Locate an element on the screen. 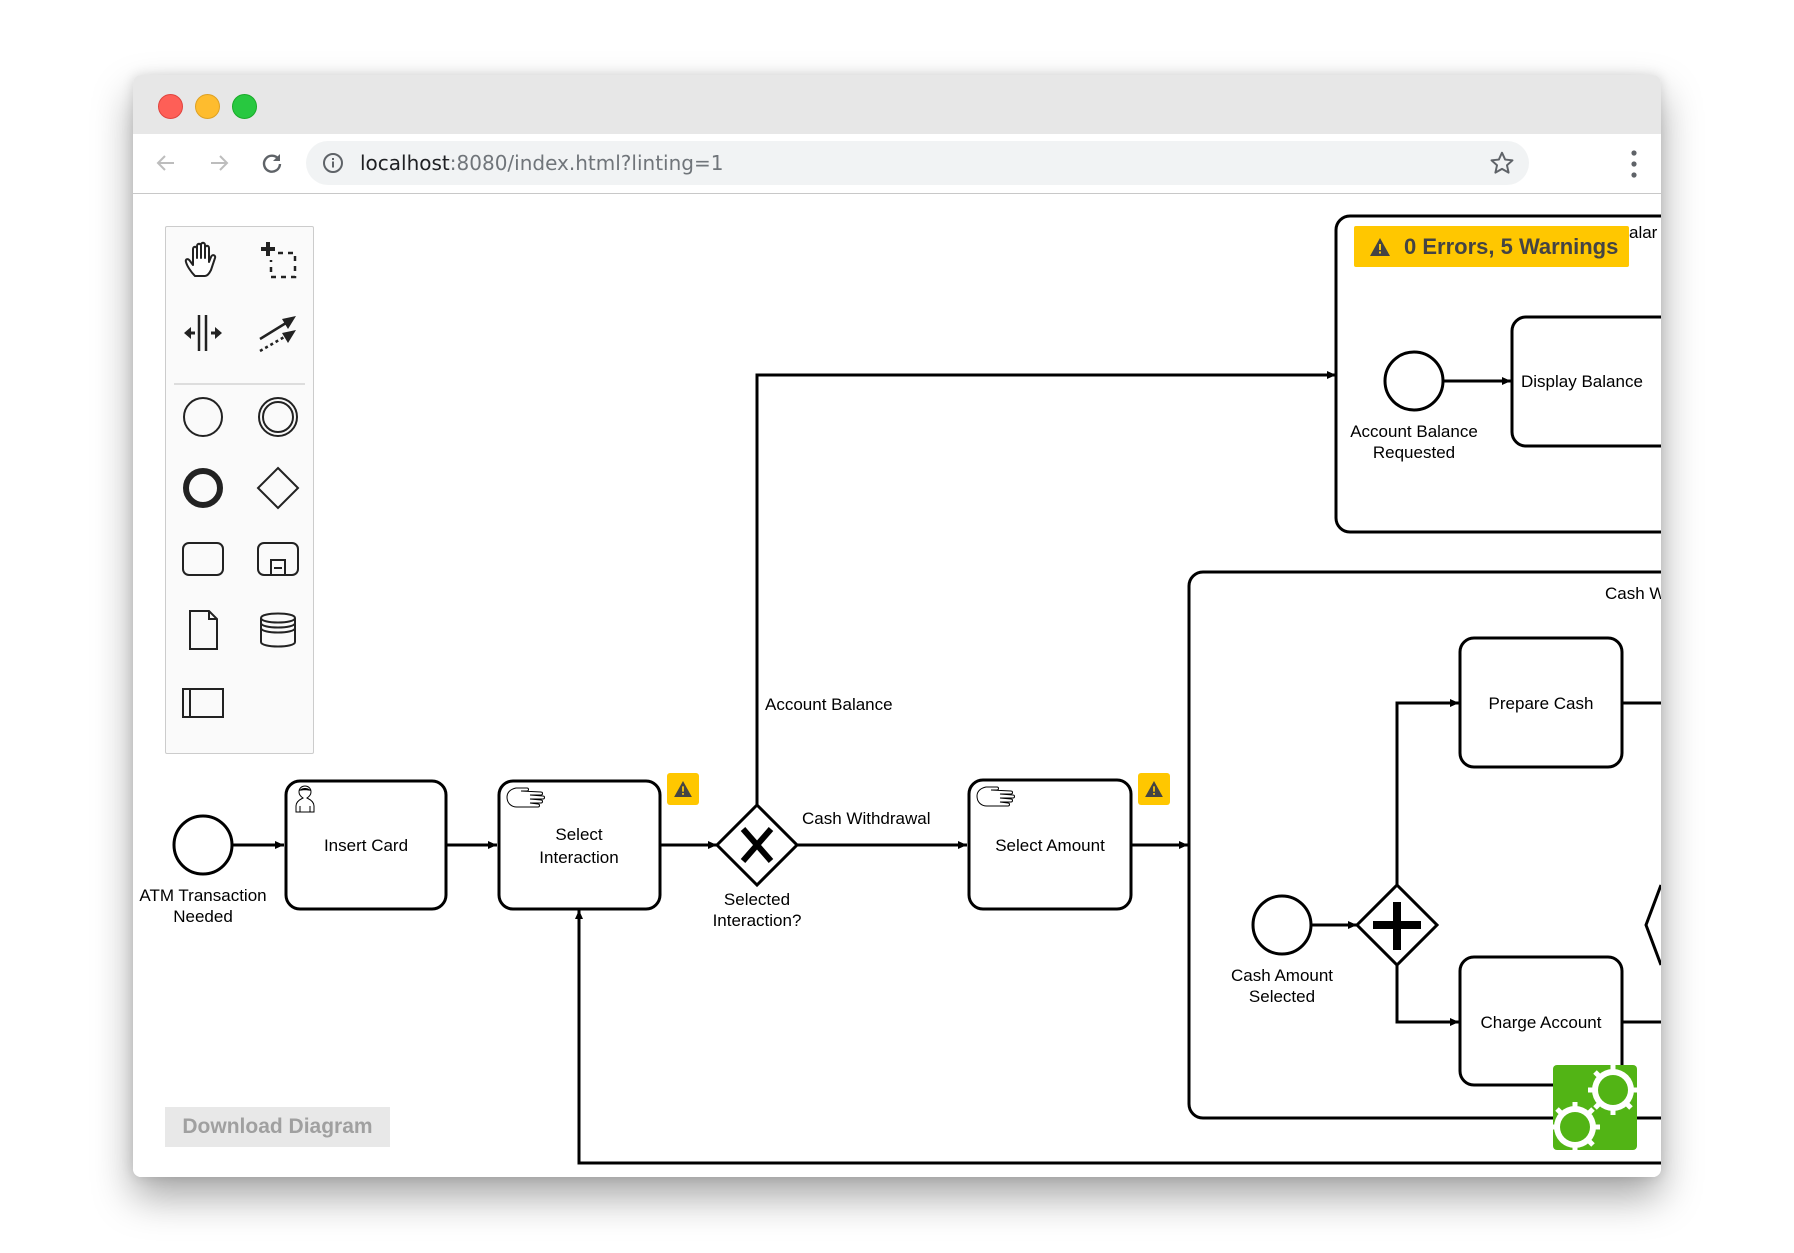 The image size is (1794, 1253). maximize-window-button is located at coordinates (244, 106).